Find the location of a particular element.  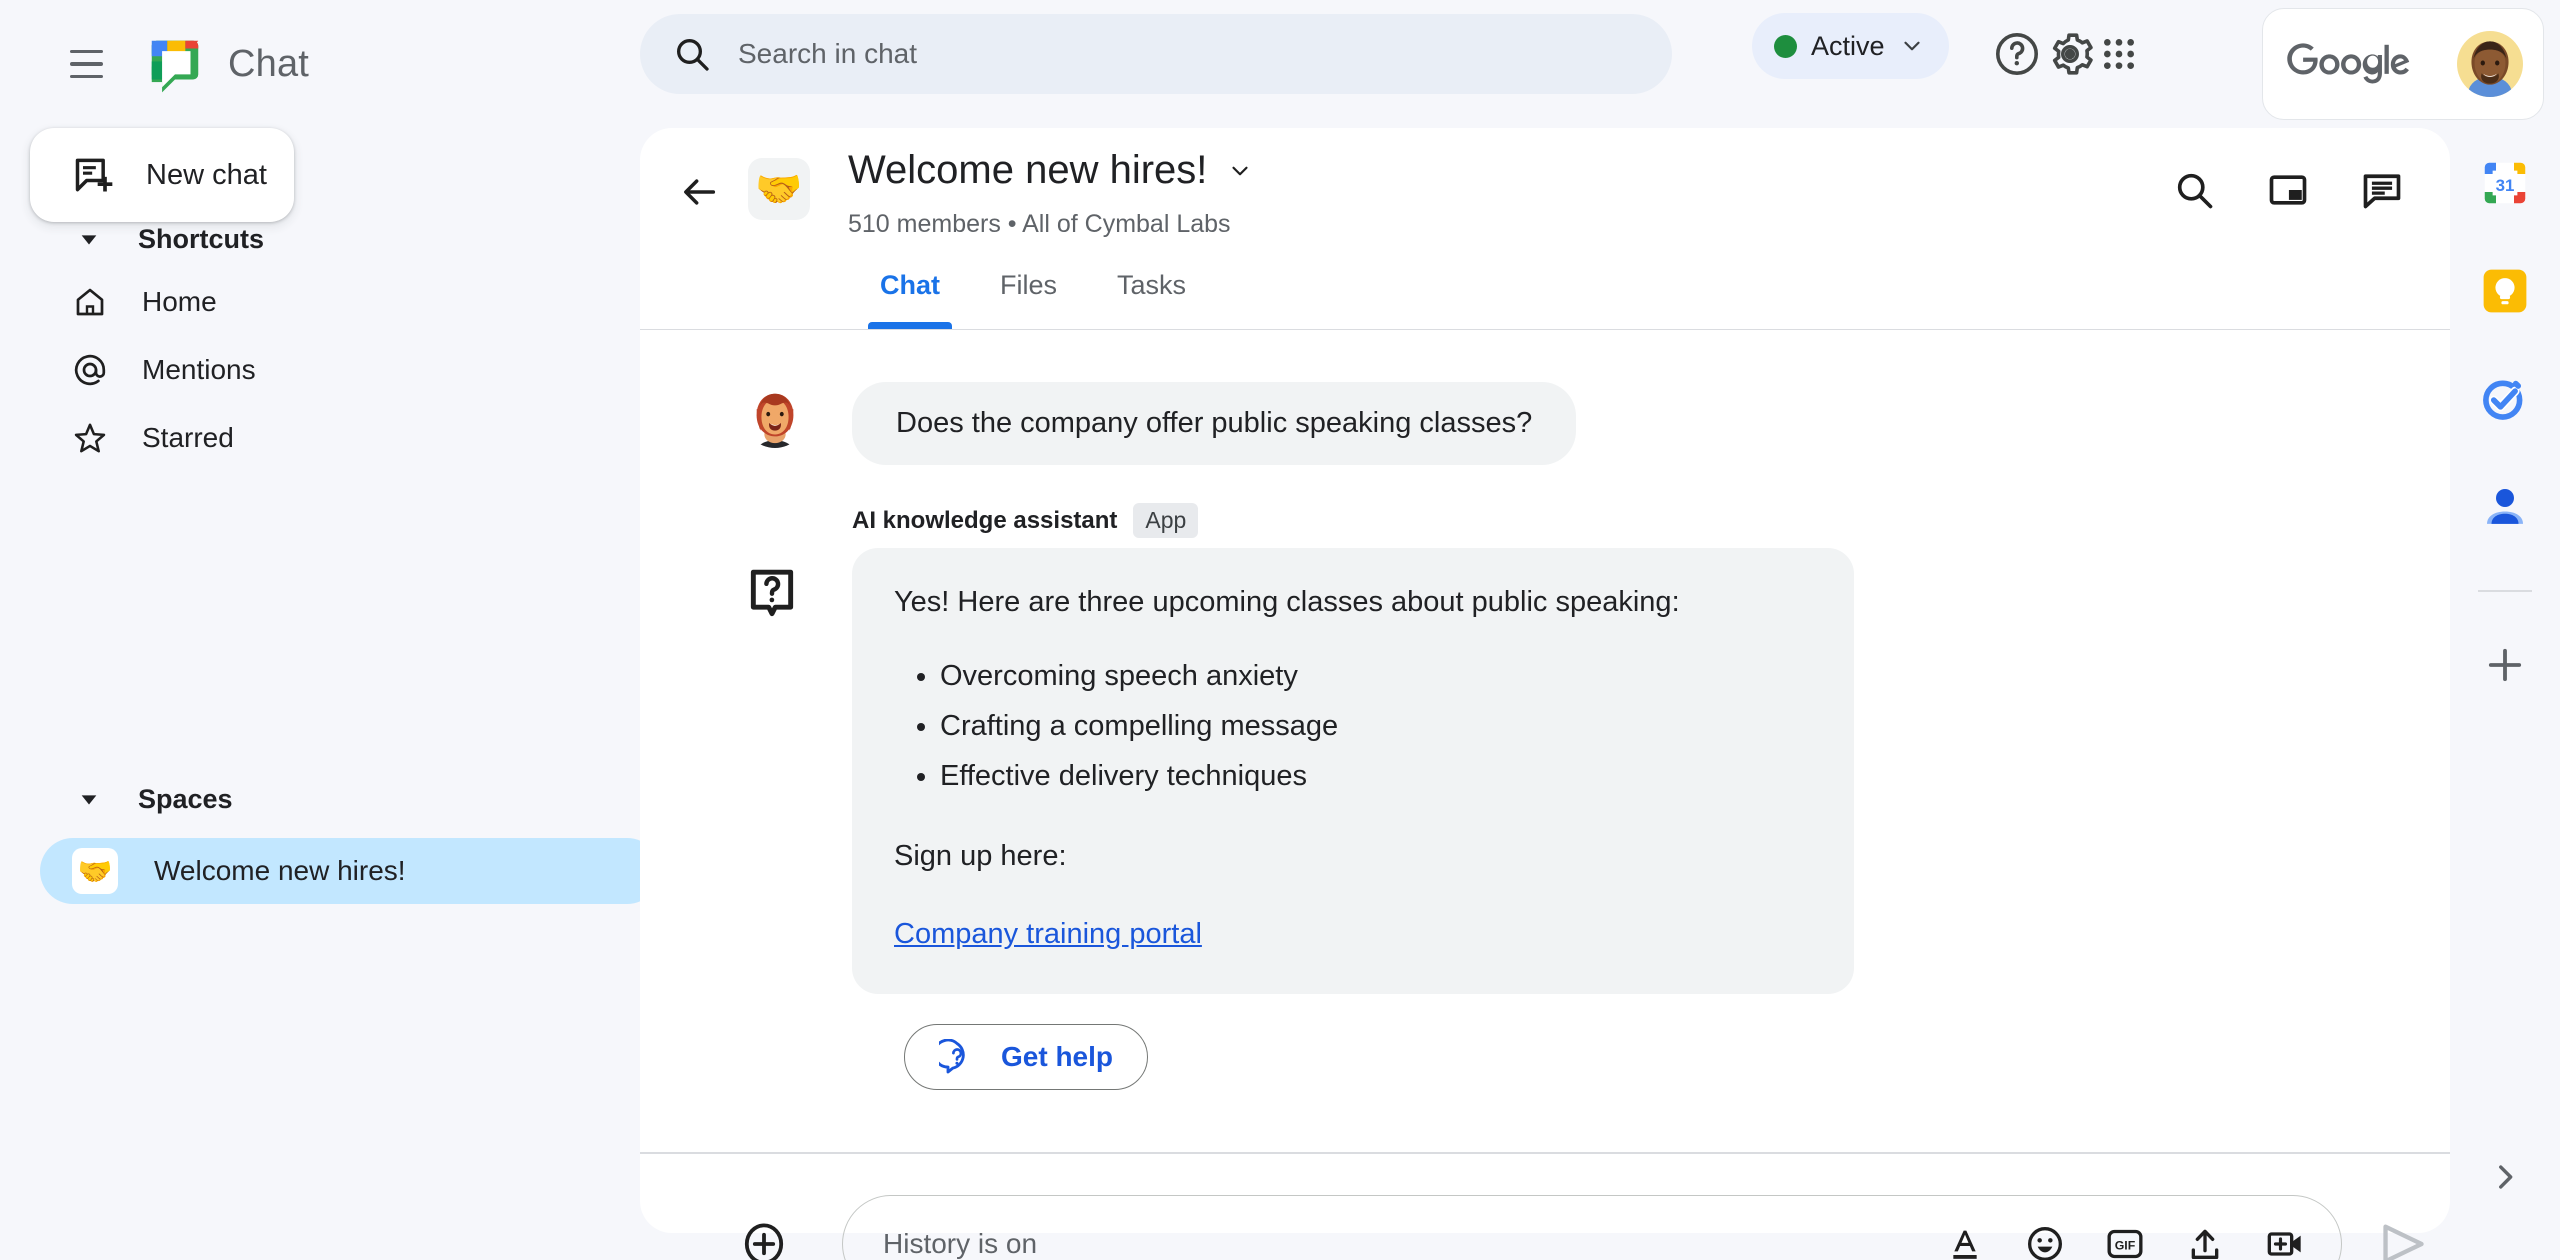

add-video-meeting-icon is located at coordinates (2285, 1242).